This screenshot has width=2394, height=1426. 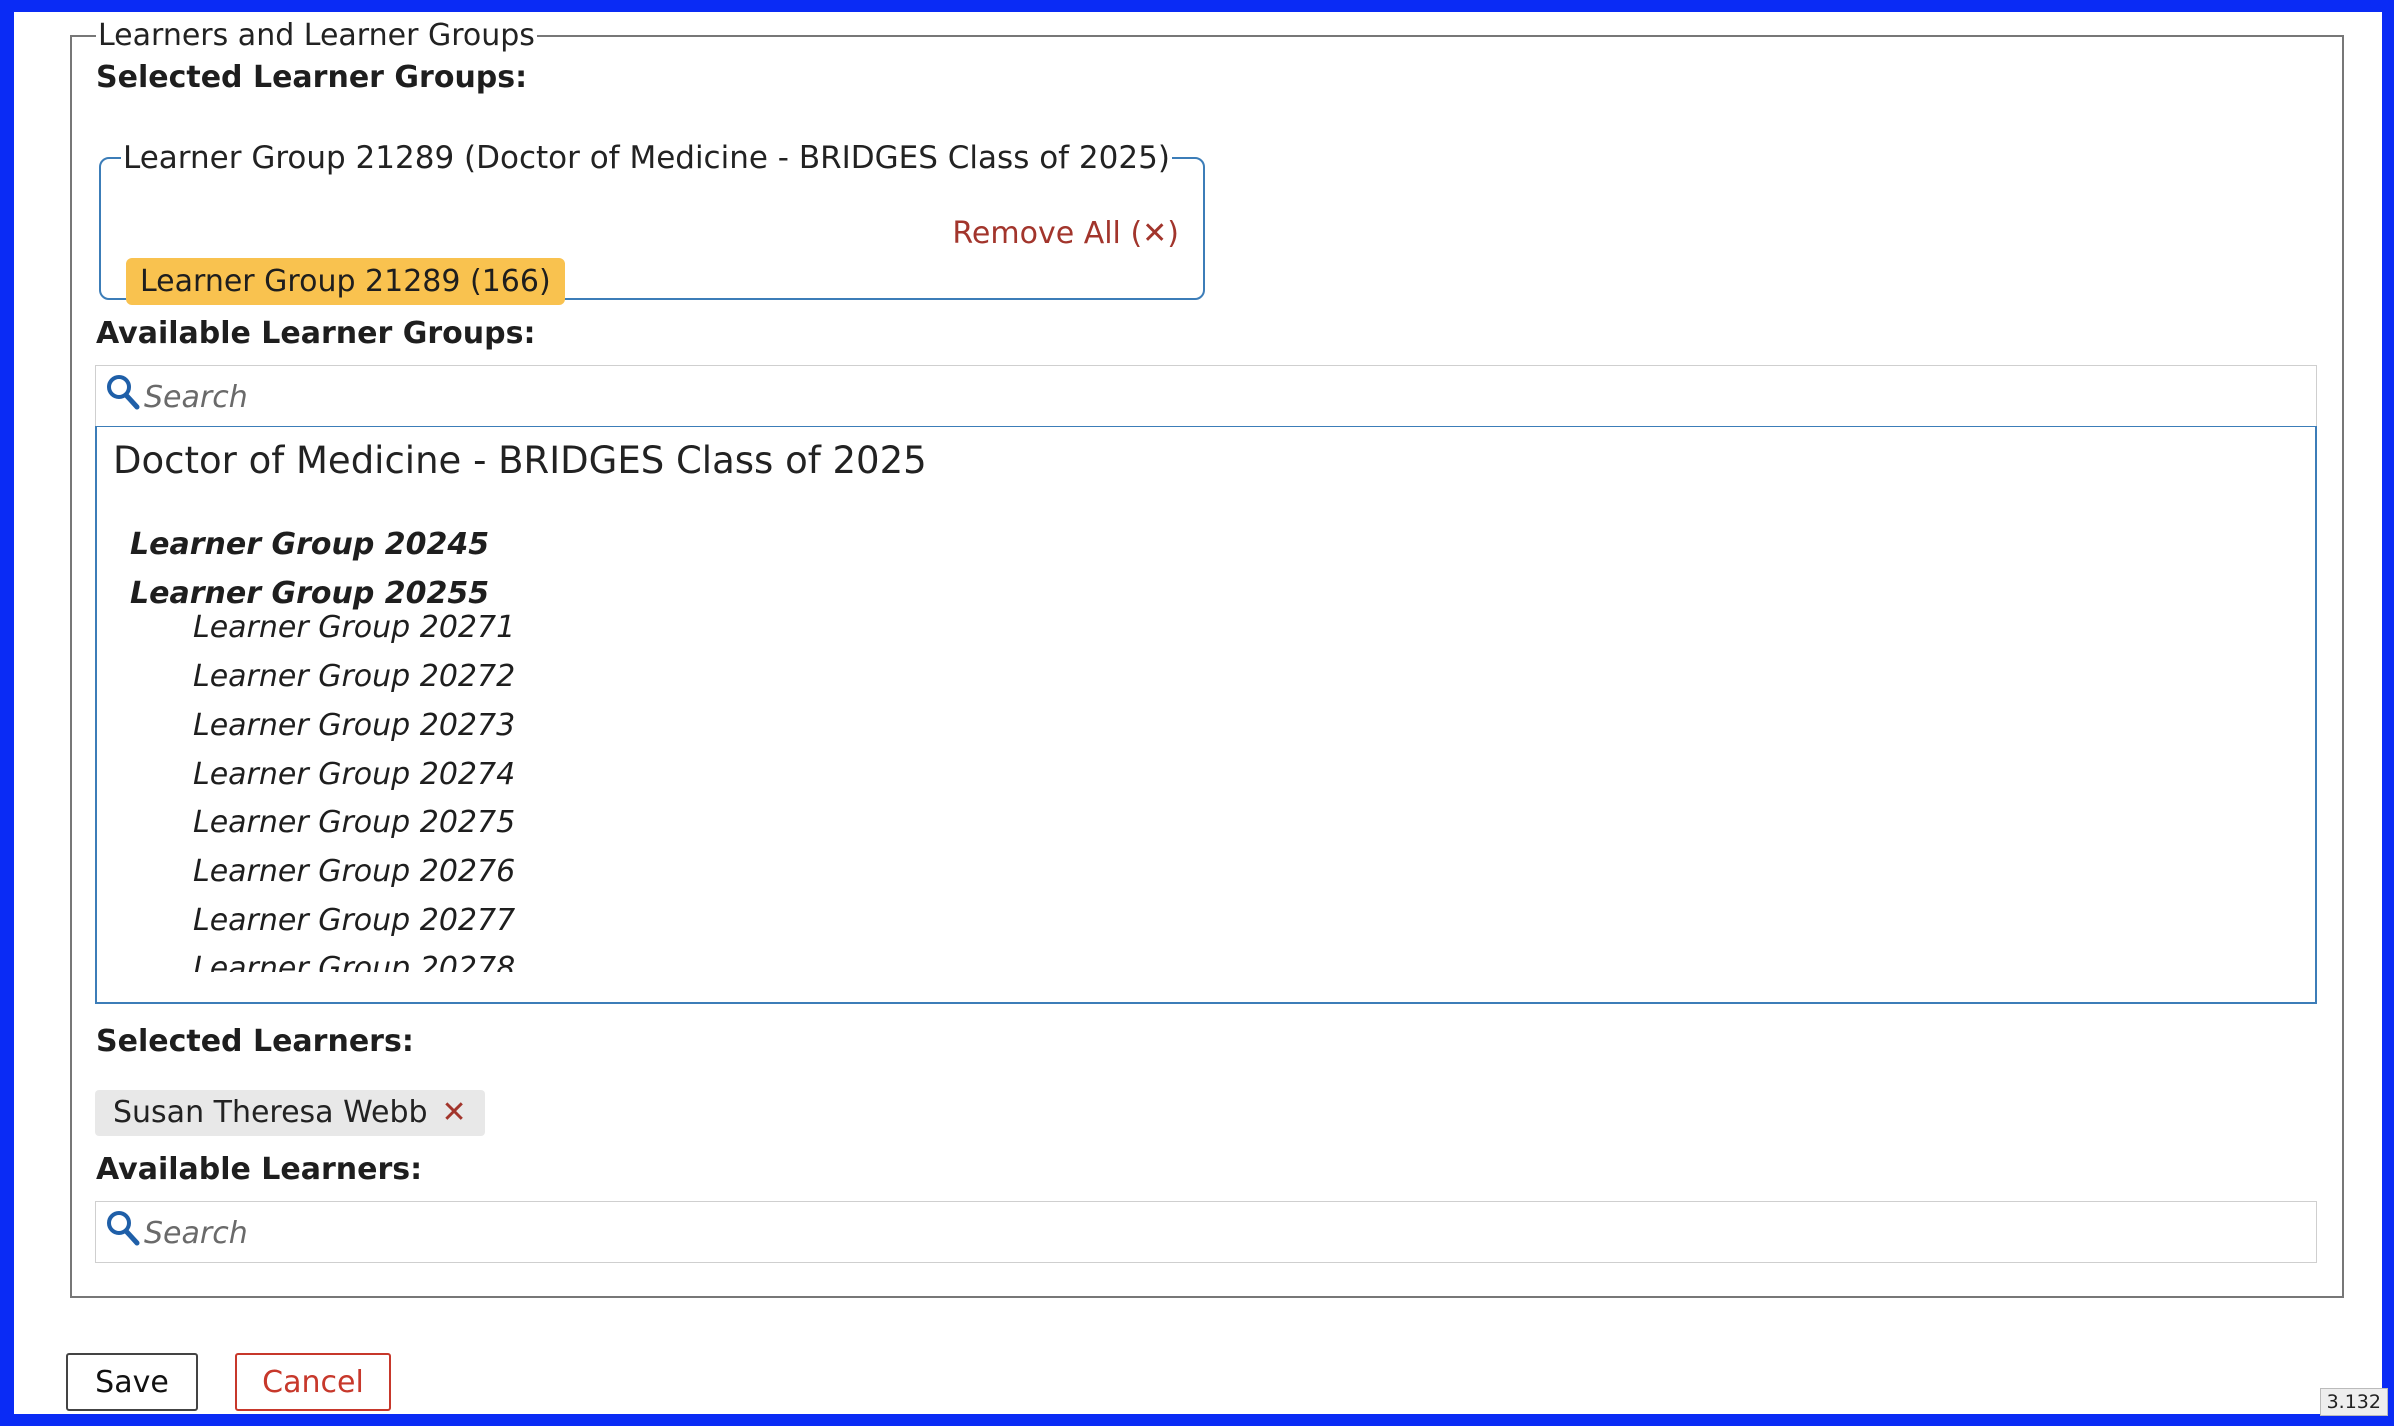 I want to click on available-learners-heading: Available Learners:, so click(x=259, y=1169).